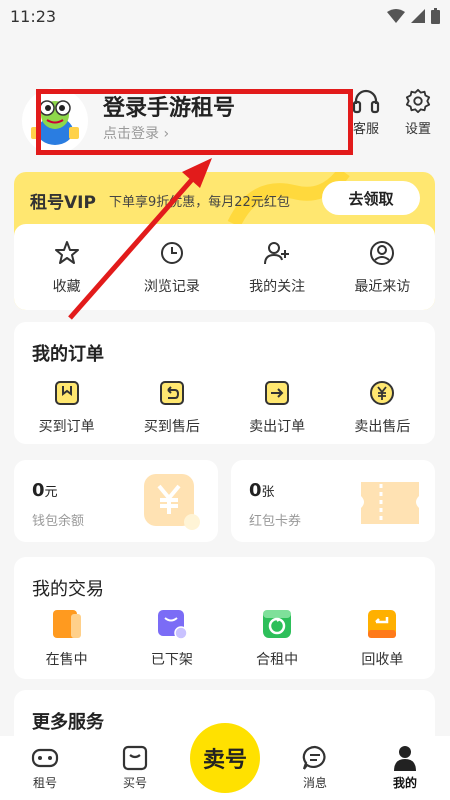 The width and height of the screenshot is (450, 800). Describe the element at coordinates (390, 503) in the screenshot. I see `ticket-icon` at that location.